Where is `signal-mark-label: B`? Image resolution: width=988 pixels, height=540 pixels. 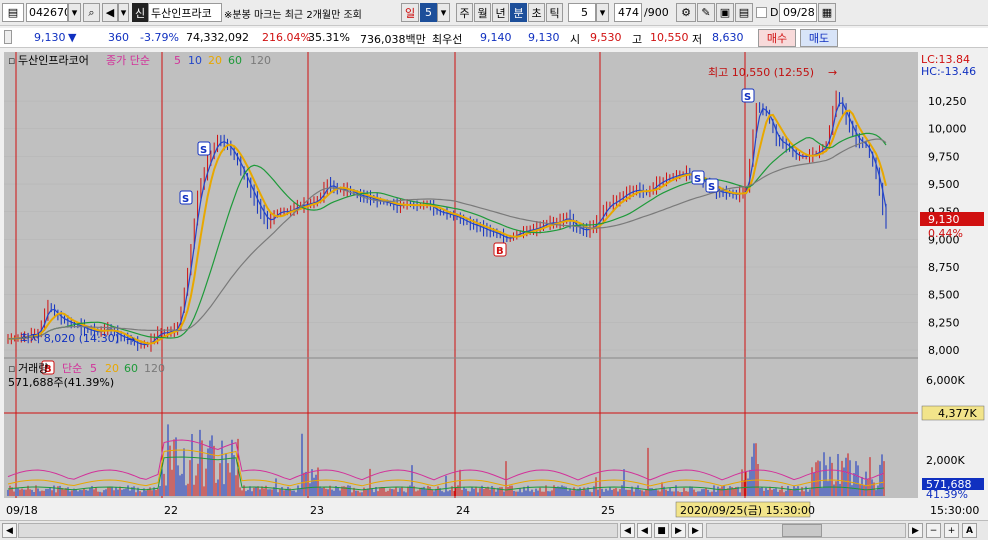
signal-mark-label: B is located at coordinates (500, 251).